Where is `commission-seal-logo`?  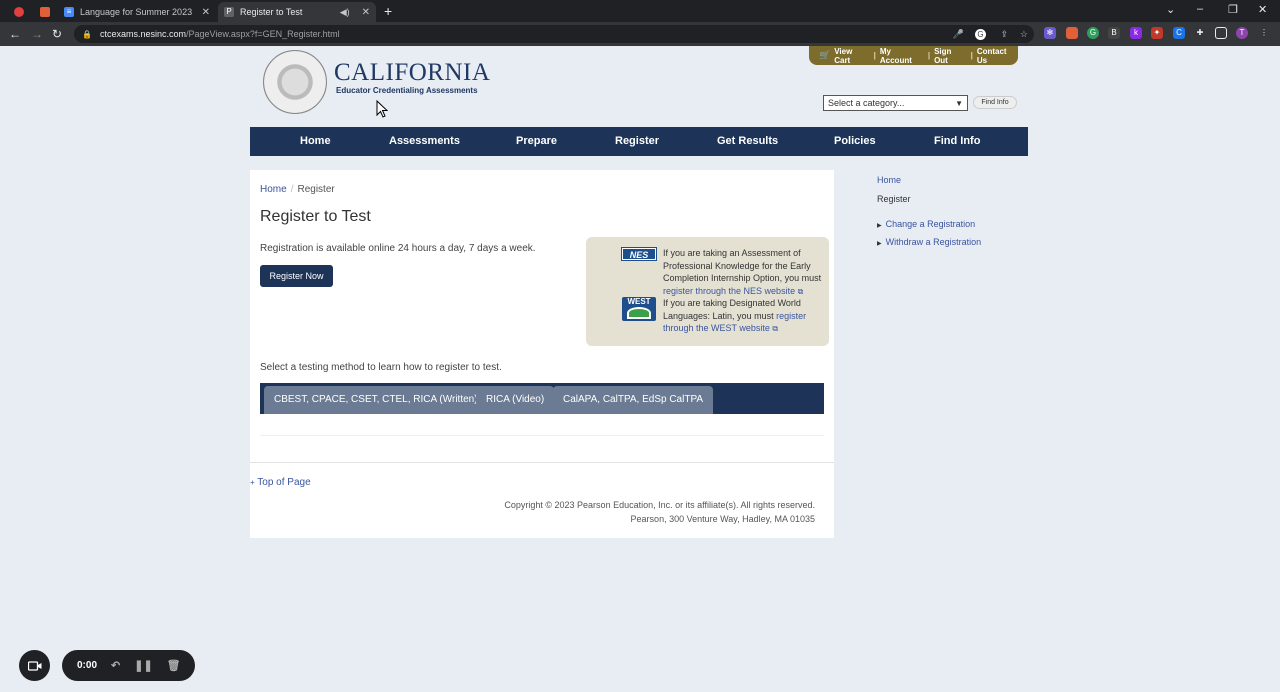
commission-seal-logo is located at coordinates (295, 82).